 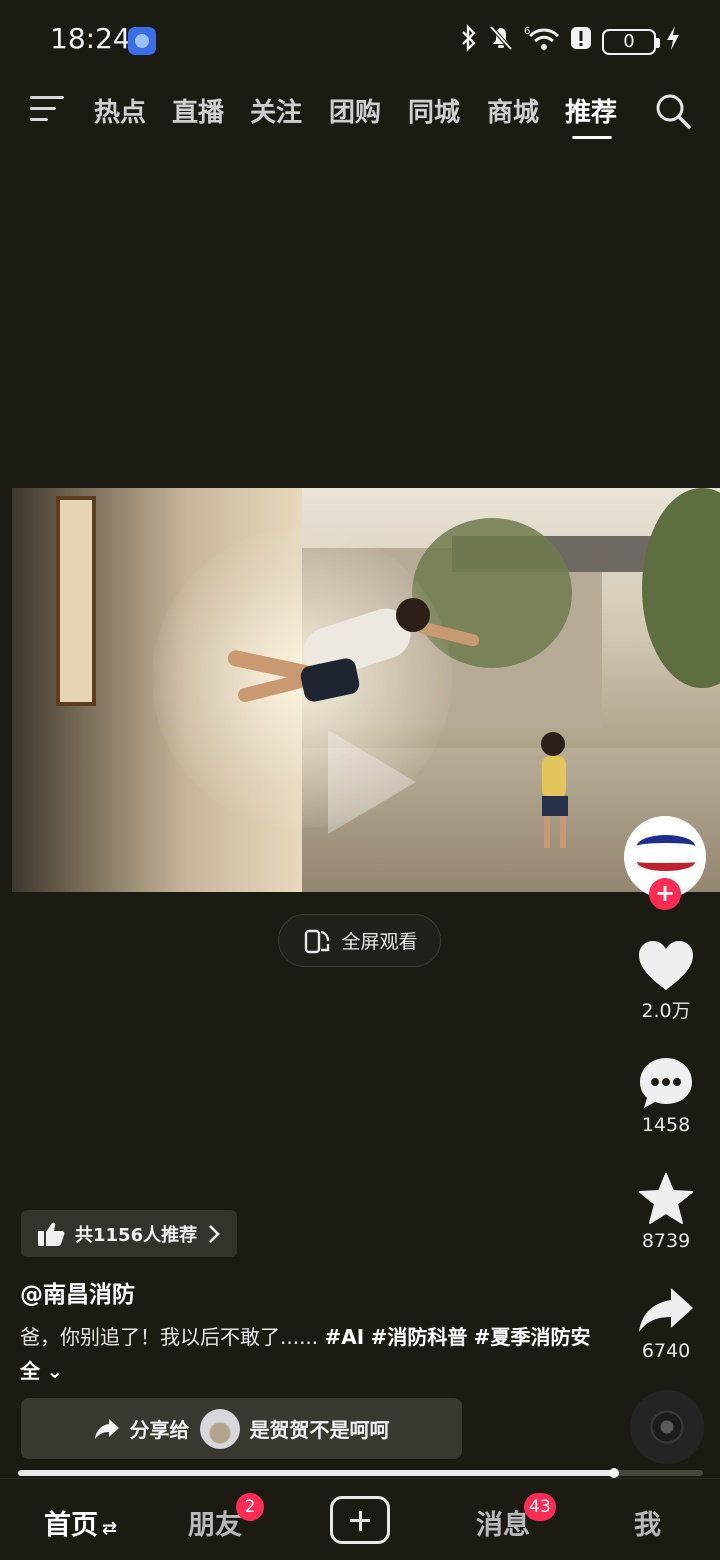 What do you see at coordinates (319, 1430) in the screenshot?
I see `share-target-name: 是贺贺不是呵呵` at bounding box center [319, 1430].